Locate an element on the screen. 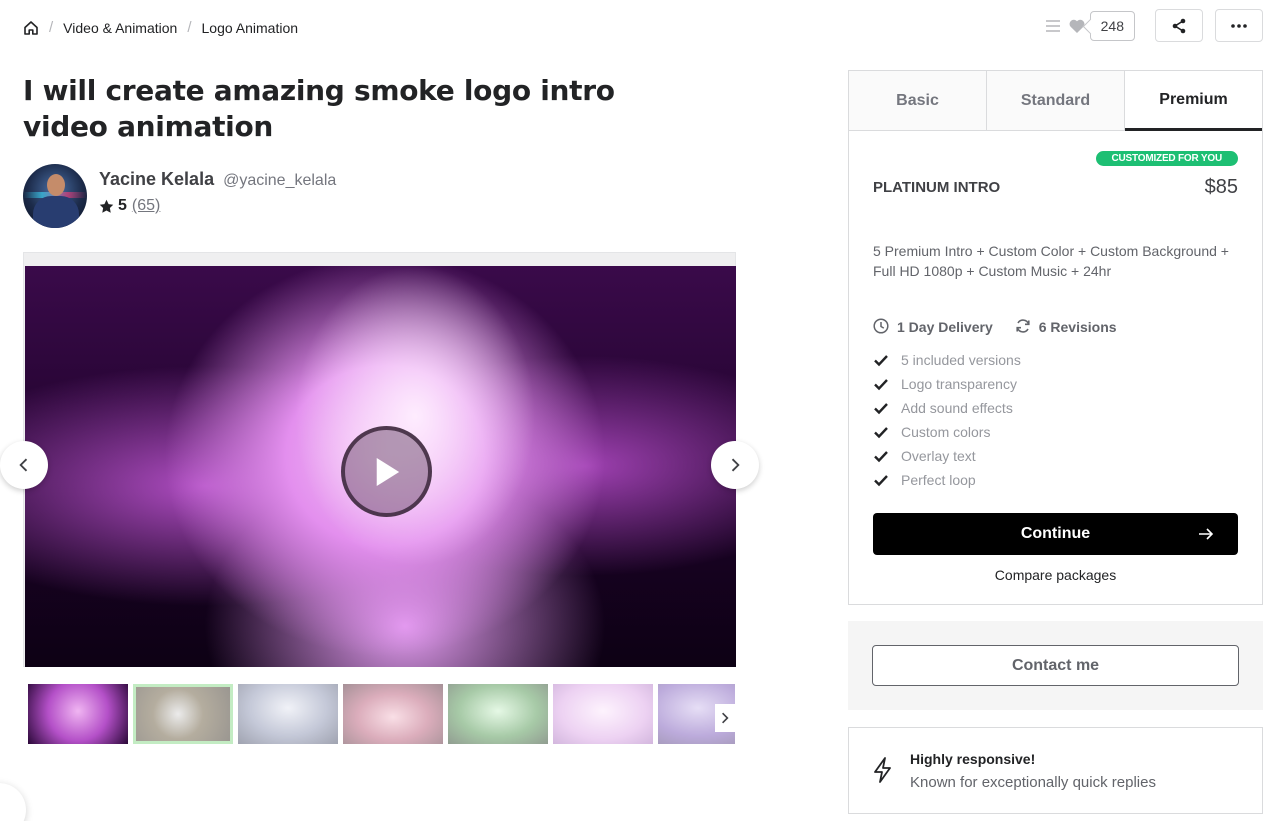  seller-handle: @yacine_kelala is located at coordinates (280, 180).